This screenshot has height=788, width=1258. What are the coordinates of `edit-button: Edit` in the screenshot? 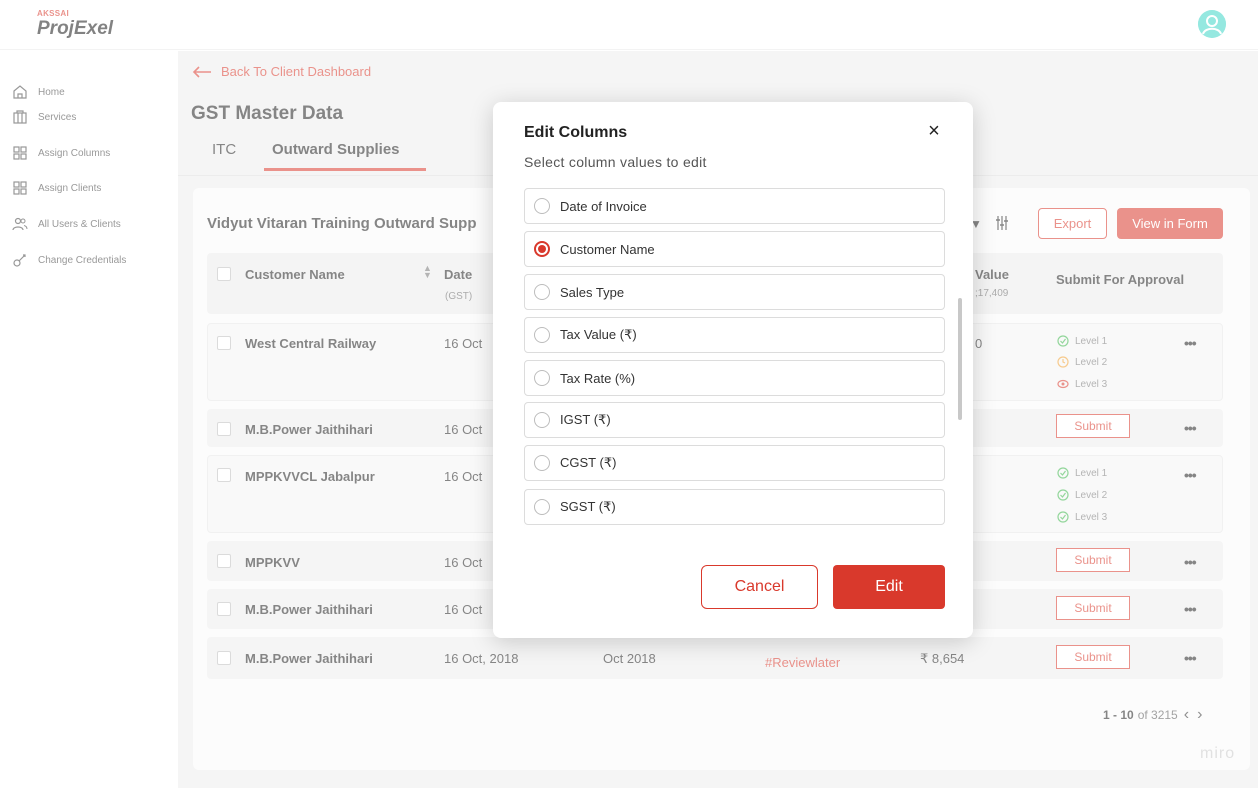 It's located at (889, 587).